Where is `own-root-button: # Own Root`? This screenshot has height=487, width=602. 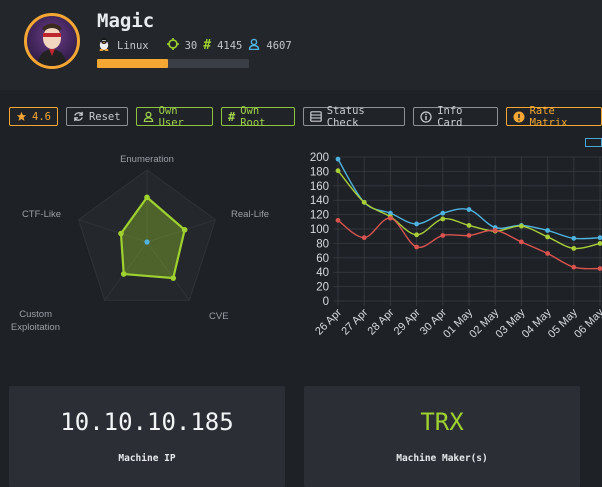
own-root-button: # Own Root is located at coordinates (257, 116).